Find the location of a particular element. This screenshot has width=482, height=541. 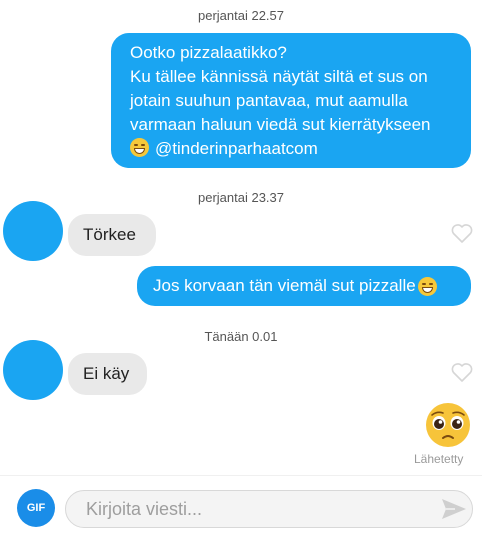

message-status: Lähetetty is located at coordinates (439, 459).